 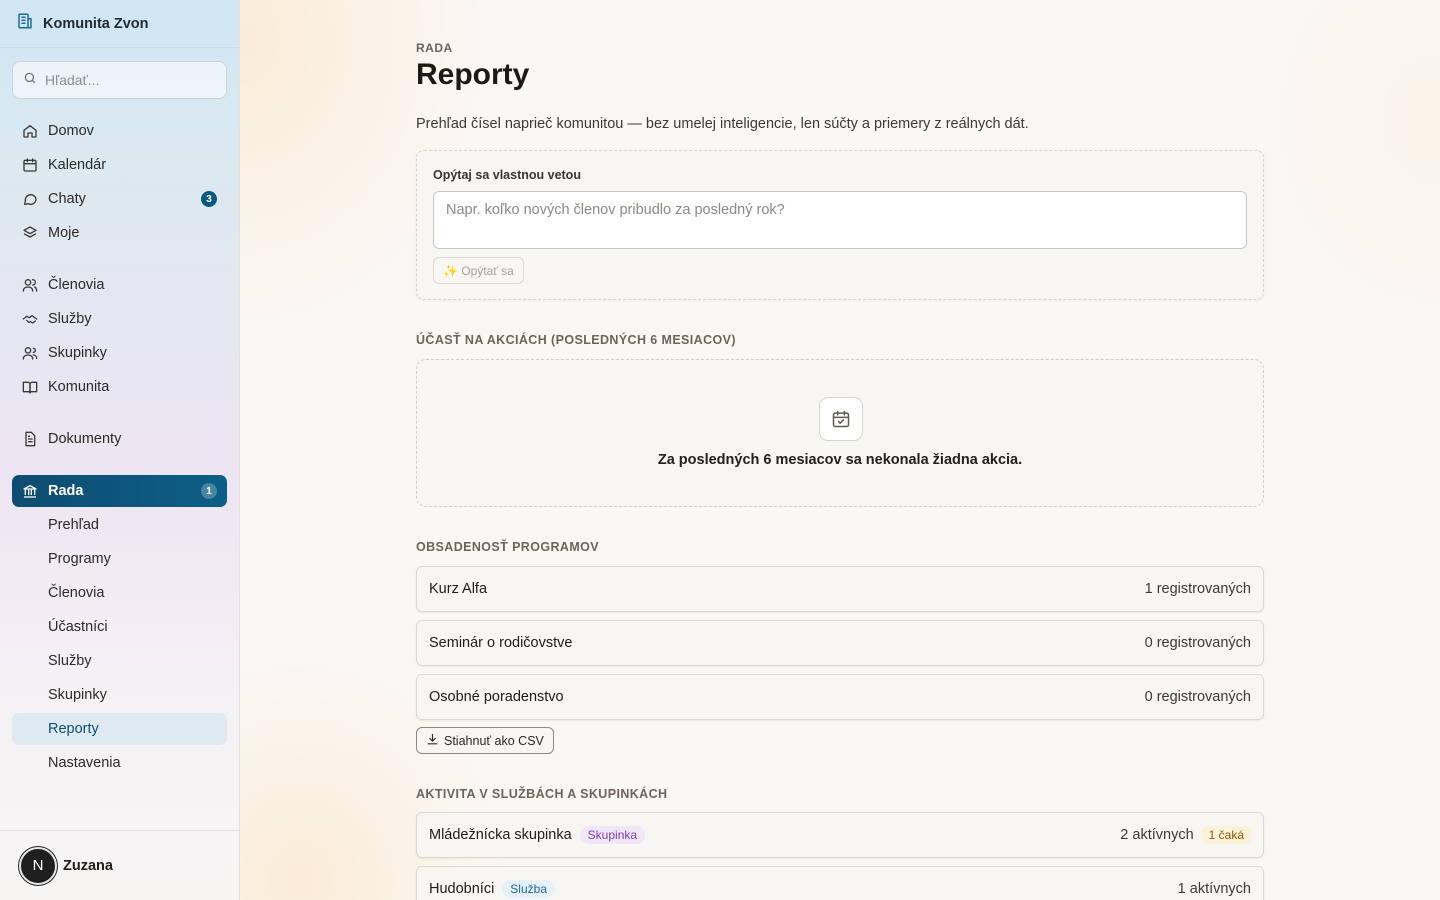 What do you see at coordinates (528, 889) in the screenshot?
I see `type-badge: Služba` at bounding box center [528, 889].